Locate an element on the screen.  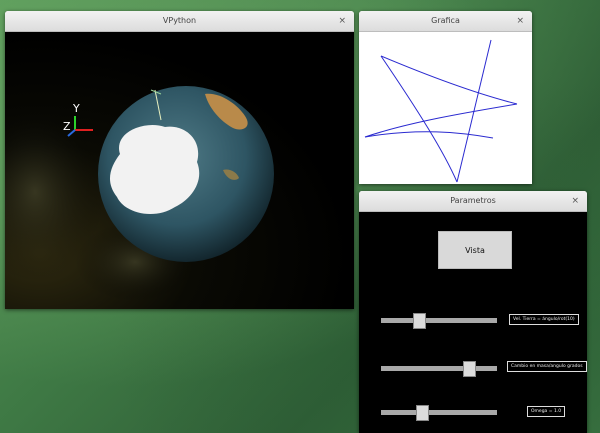
grafica-window: Grafica × is located at coordinates (445, 97).